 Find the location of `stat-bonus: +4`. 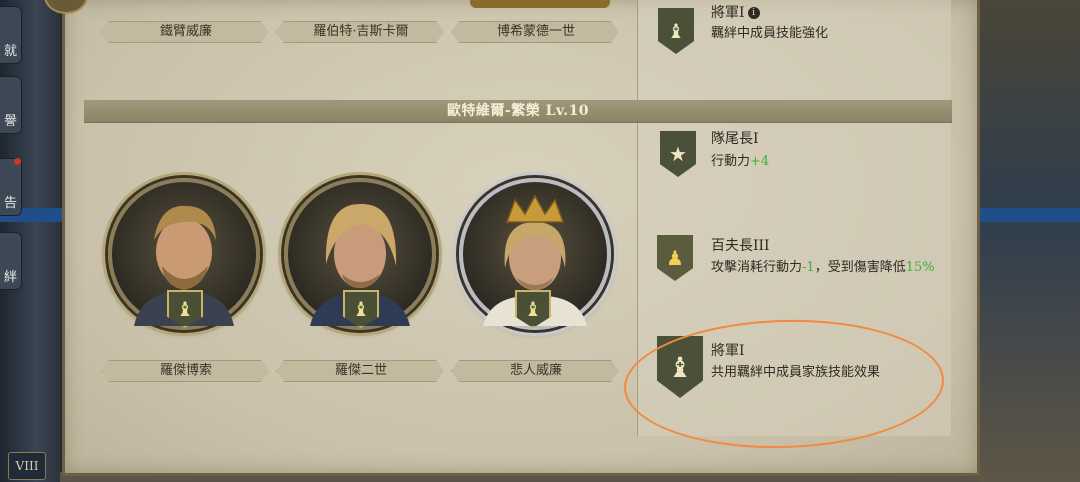

stat-bonus: +4 is located at coordinates (760, 161).